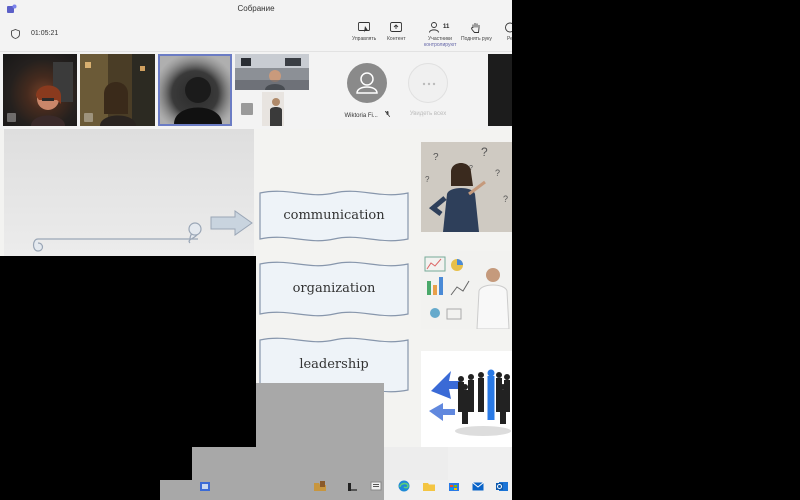 The height and width of the screenshot is (500, 800). What do you see at coordinates (440, 35) in the screenshot?
I see `participants-button: 11 Участники контролируют` at bounding box center [440, 35].